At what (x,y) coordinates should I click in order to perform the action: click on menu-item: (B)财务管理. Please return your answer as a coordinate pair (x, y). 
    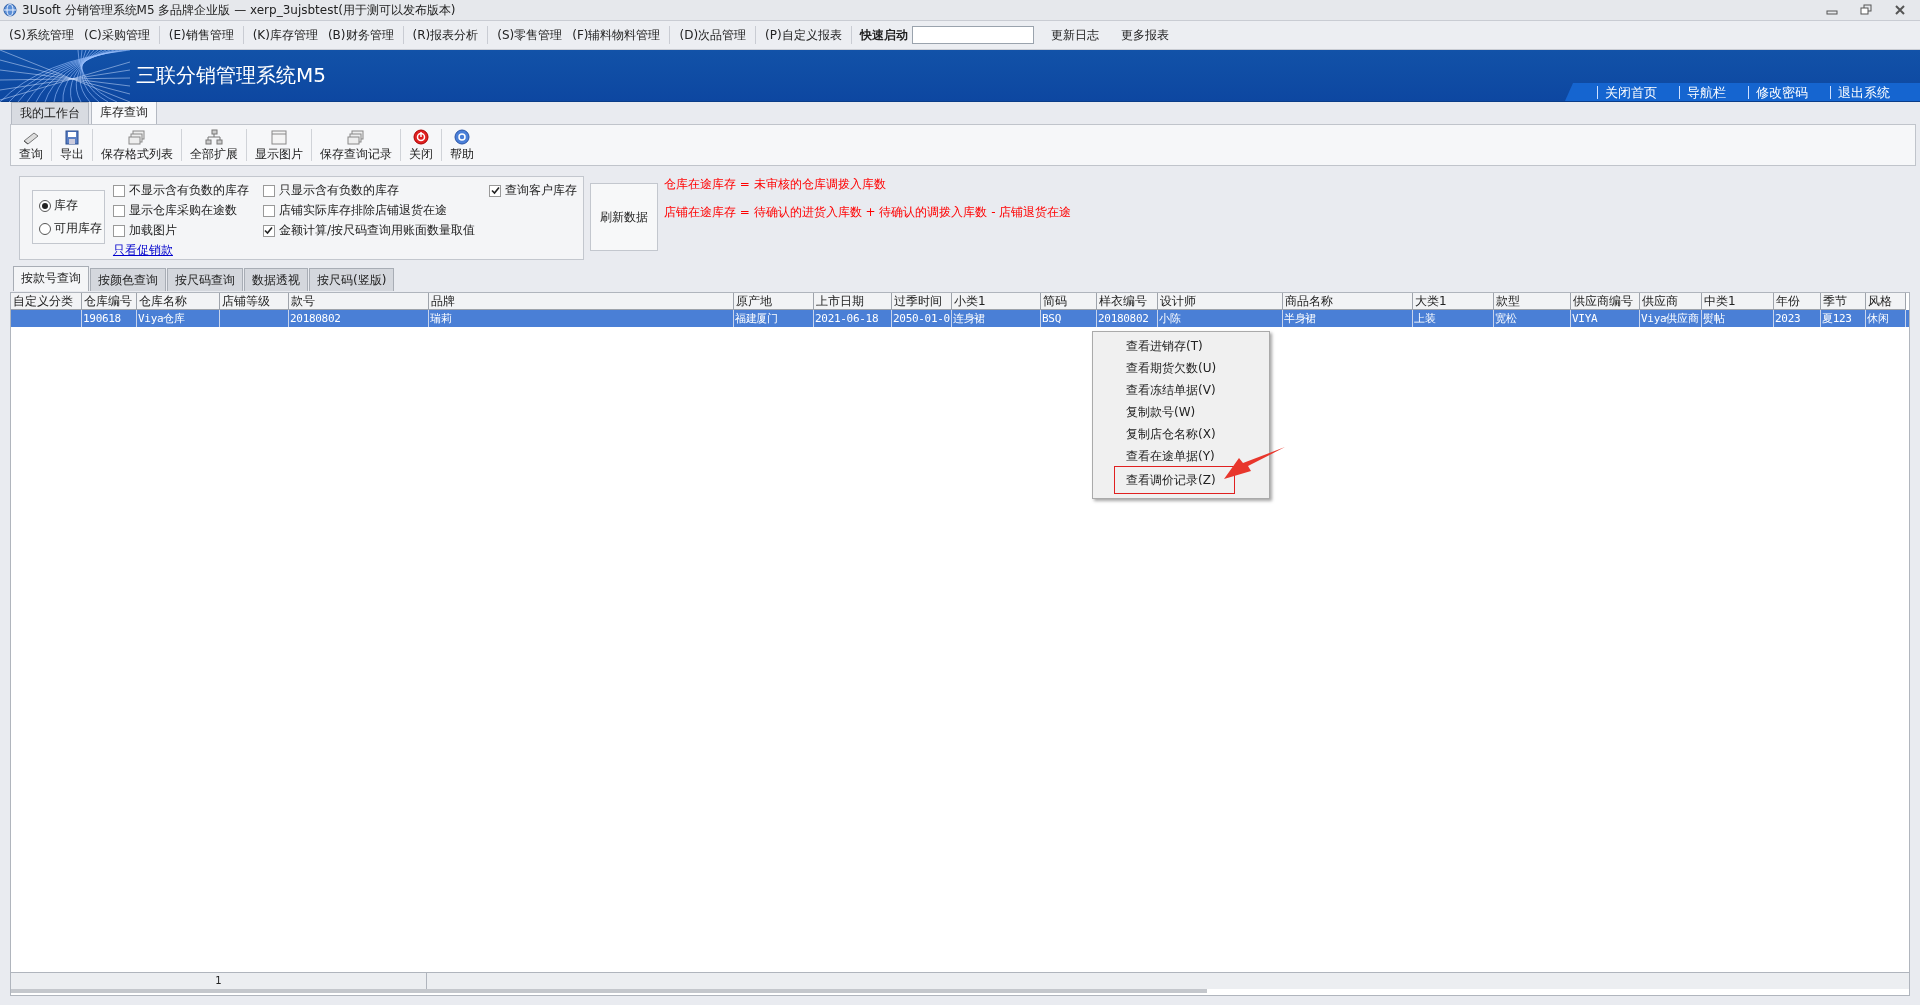
    Looking at the image, I should click on (360, 35).